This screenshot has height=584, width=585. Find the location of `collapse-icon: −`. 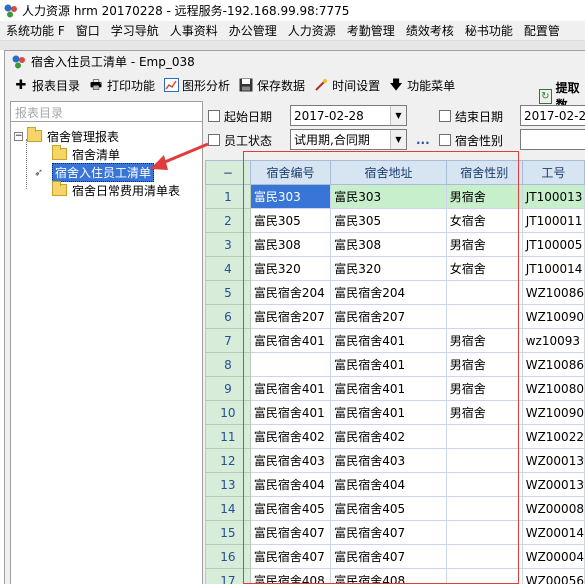

collapse-icon: − is located at coordinates (18, 136).